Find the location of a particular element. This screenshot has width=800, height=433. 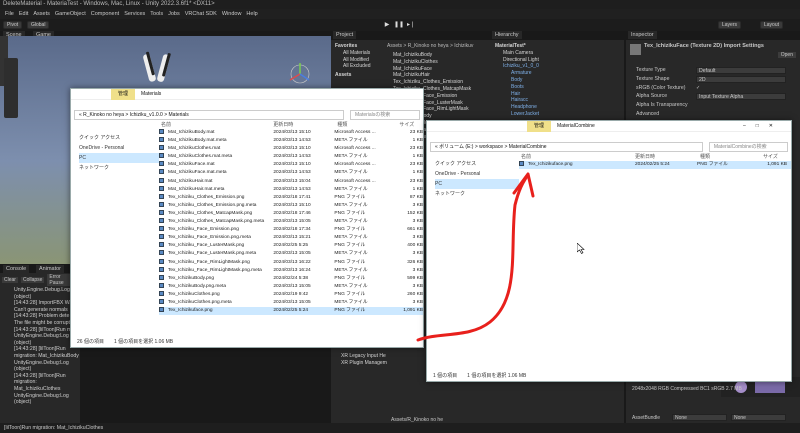

hierarchy-item: LowerJacket is located at coordinates (557, 114).